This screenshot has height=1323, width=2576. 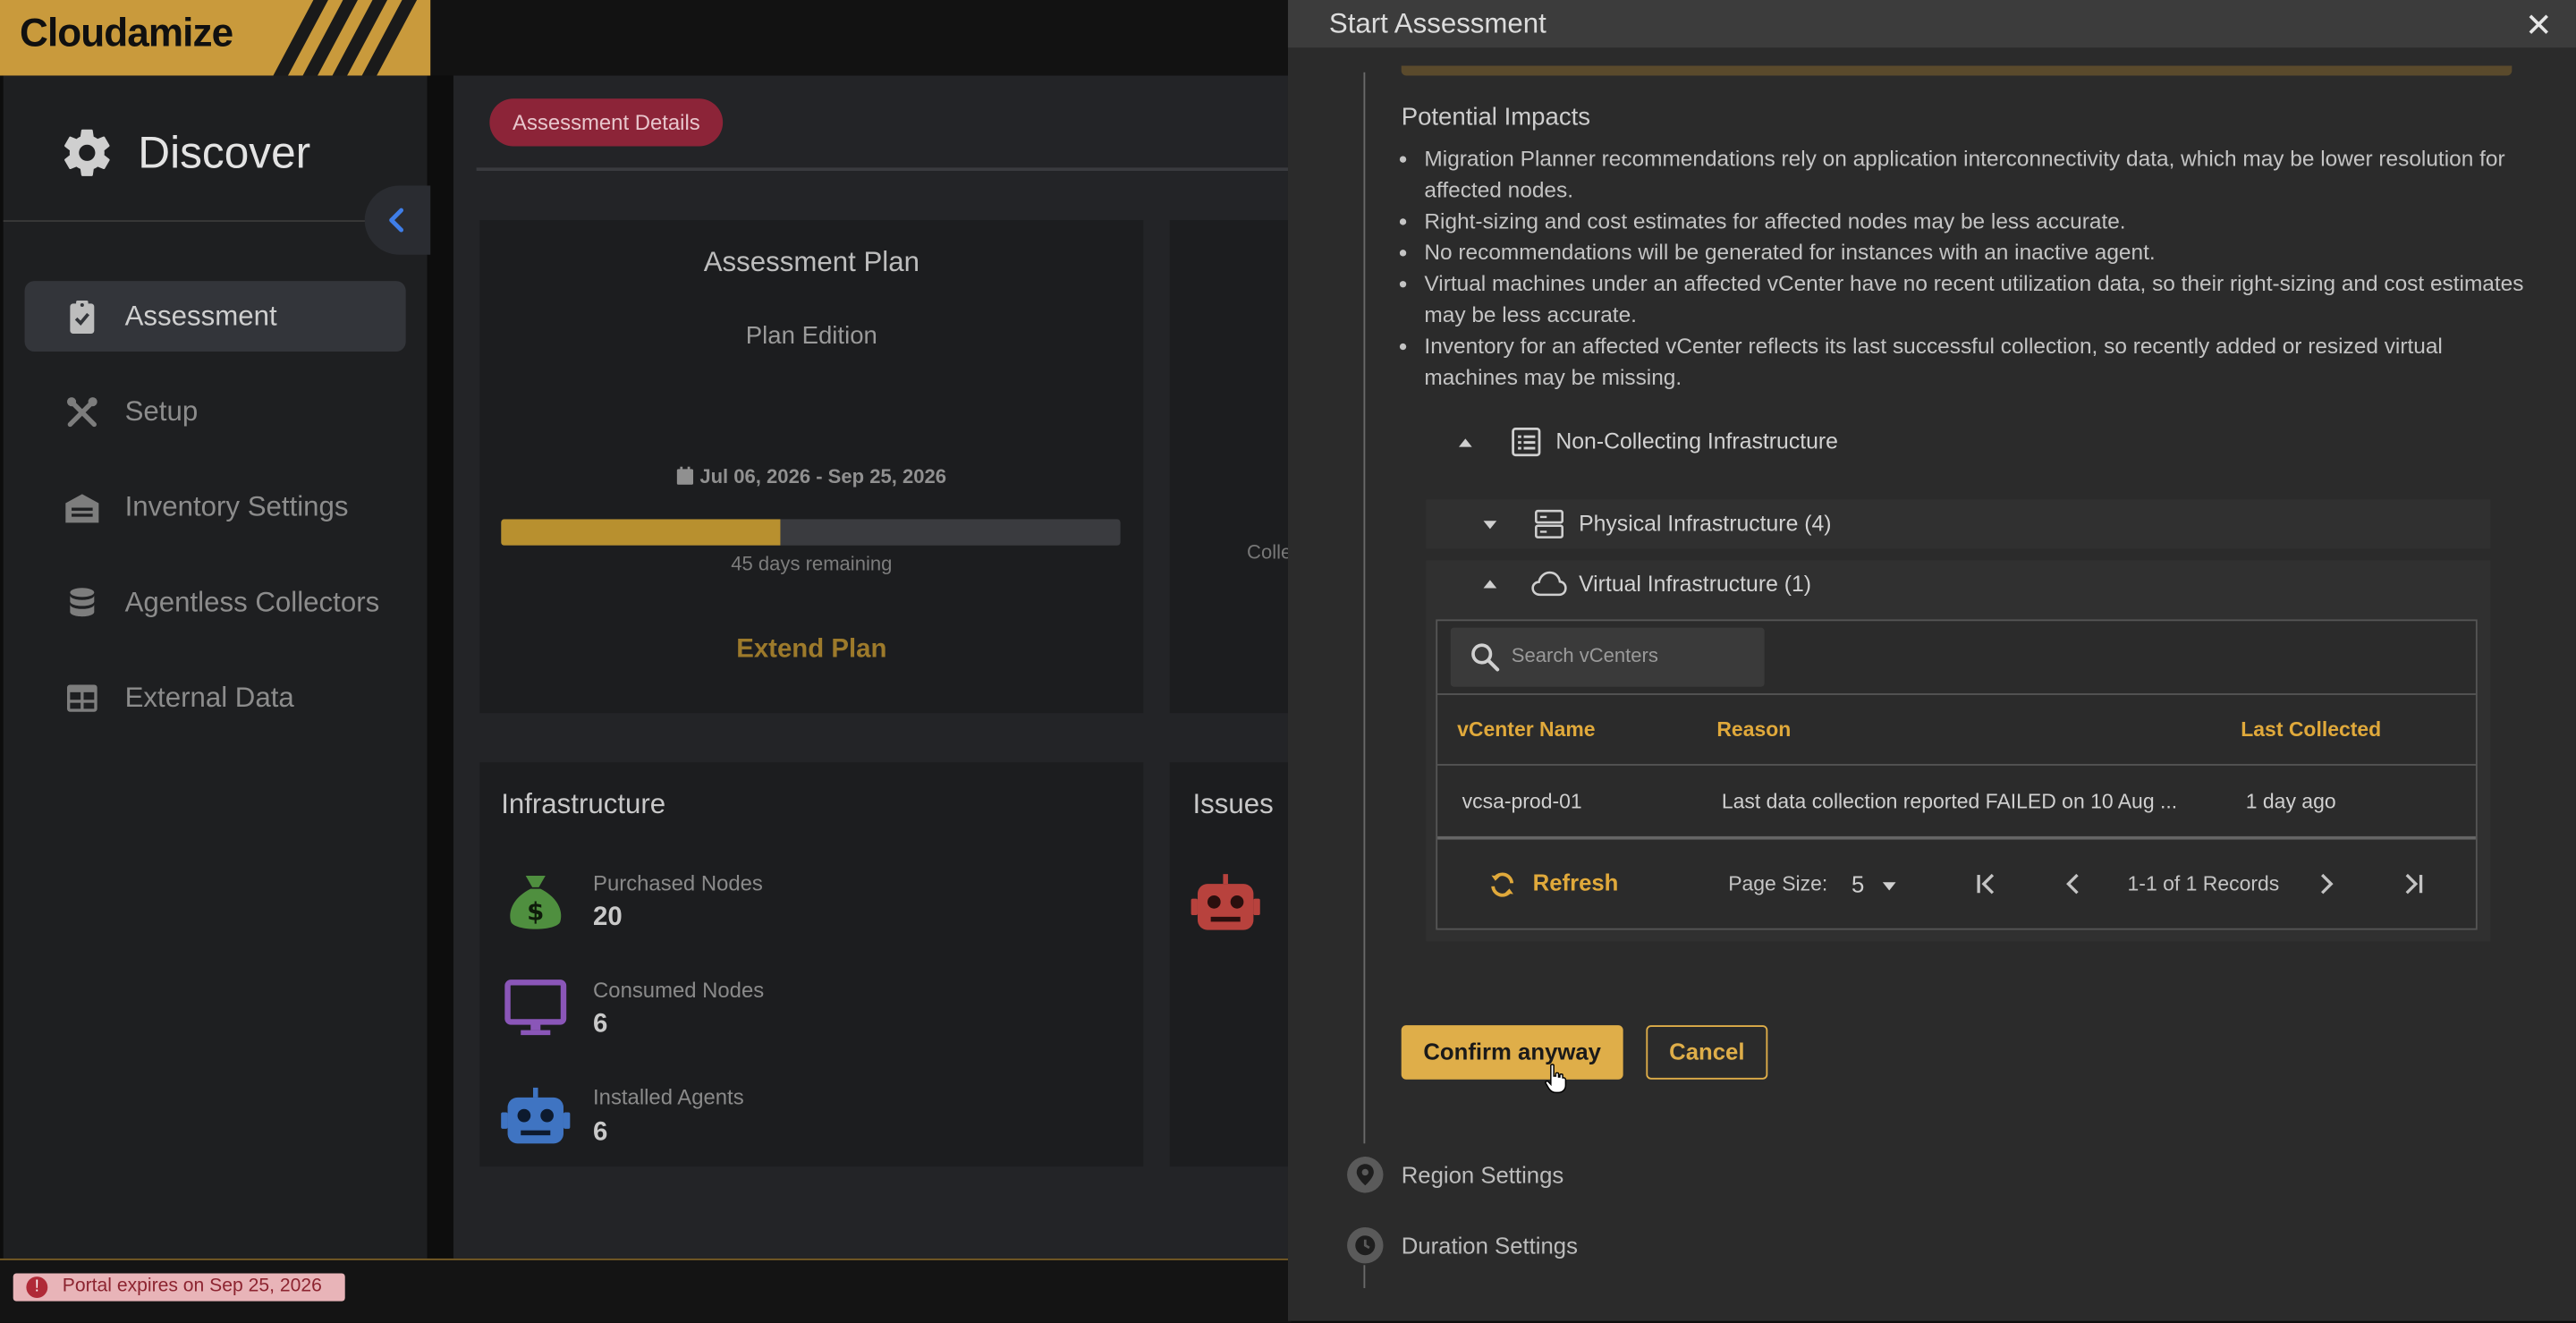 I want to click on hand-cursor-icon, so click(x=1556, y=1079).